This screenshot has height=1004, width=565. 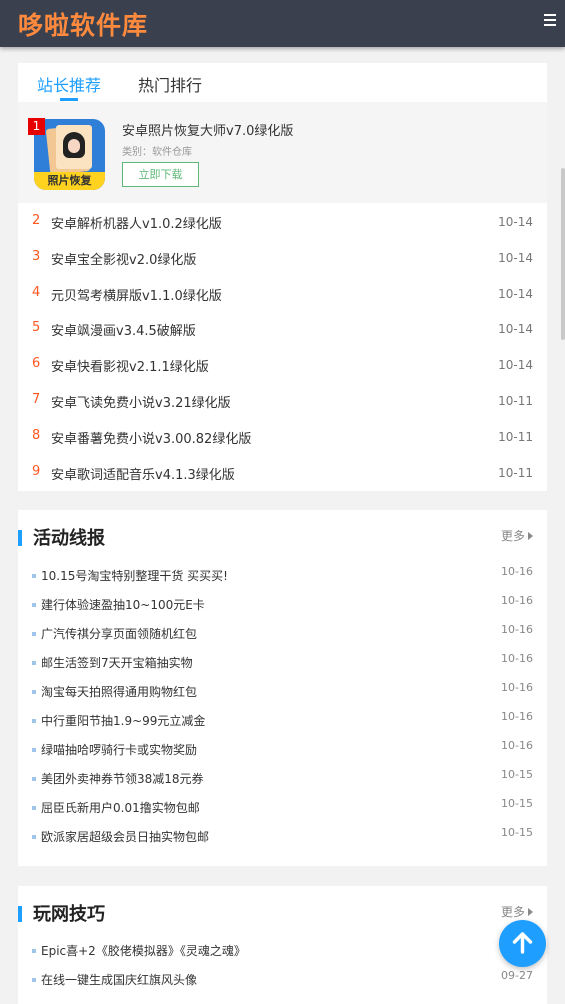 What do you see at coordinates (69, 538) in the screenshot?
I see `section-title: 活动线报` at bounding box center [69, 538].